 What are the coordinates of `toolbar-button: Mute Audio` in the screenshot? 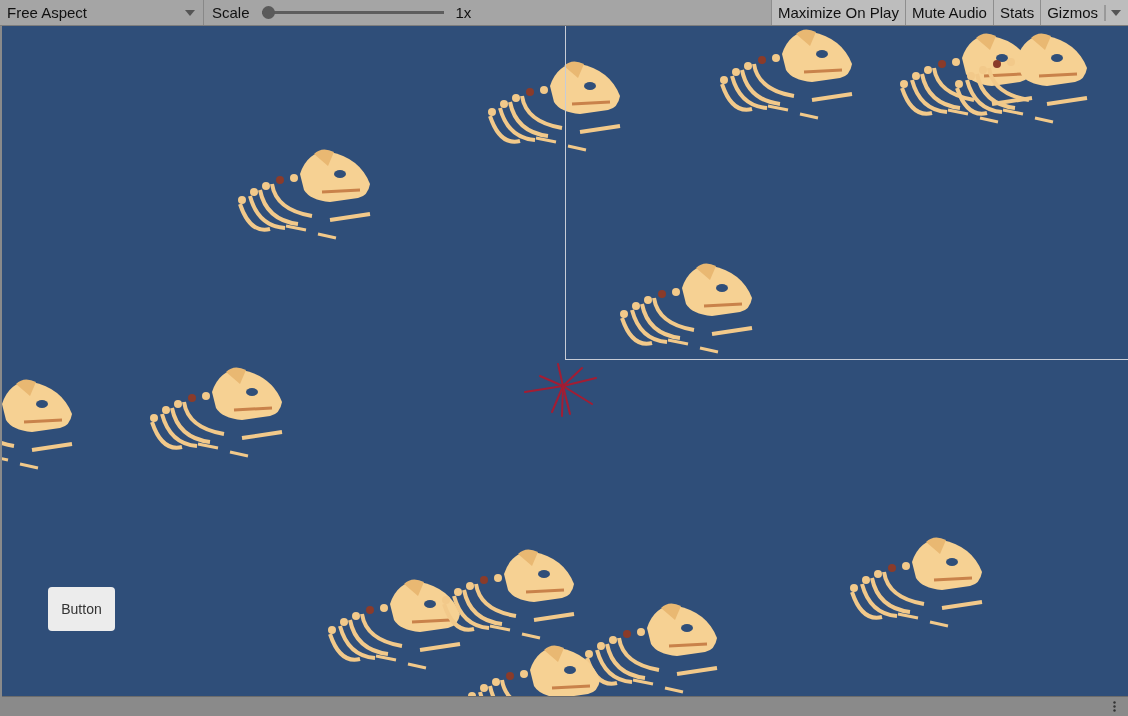 It's located at (948, 12).